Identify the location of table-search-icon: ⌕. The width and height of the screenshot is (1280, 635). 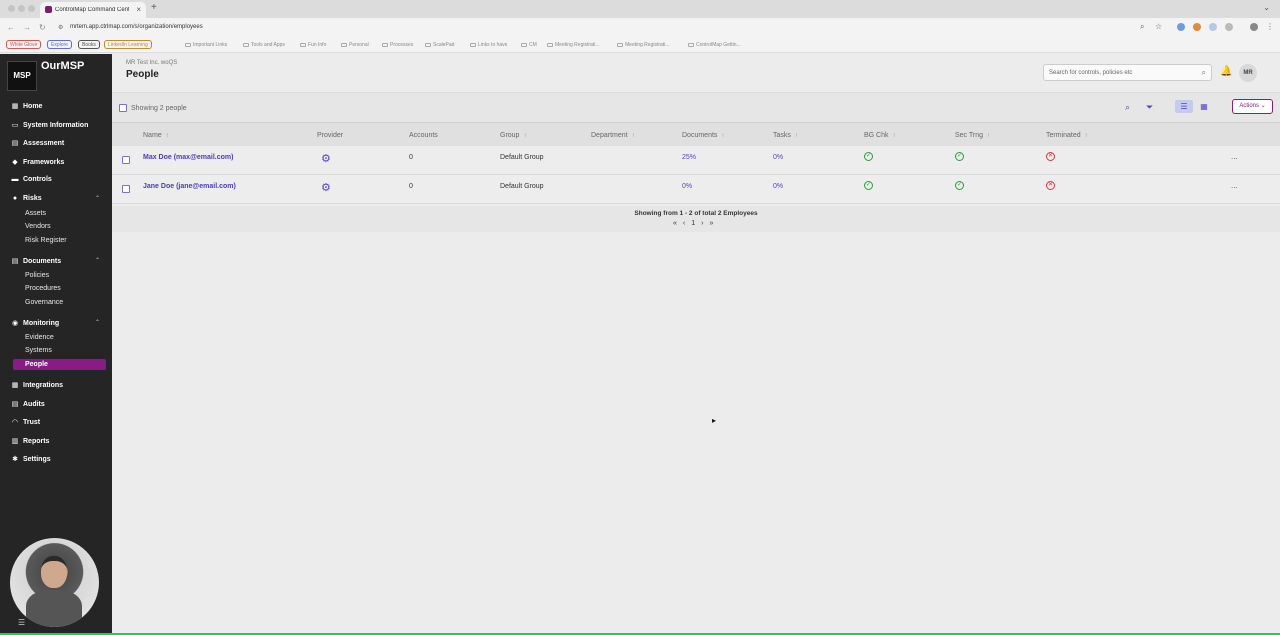
(1127, 107).